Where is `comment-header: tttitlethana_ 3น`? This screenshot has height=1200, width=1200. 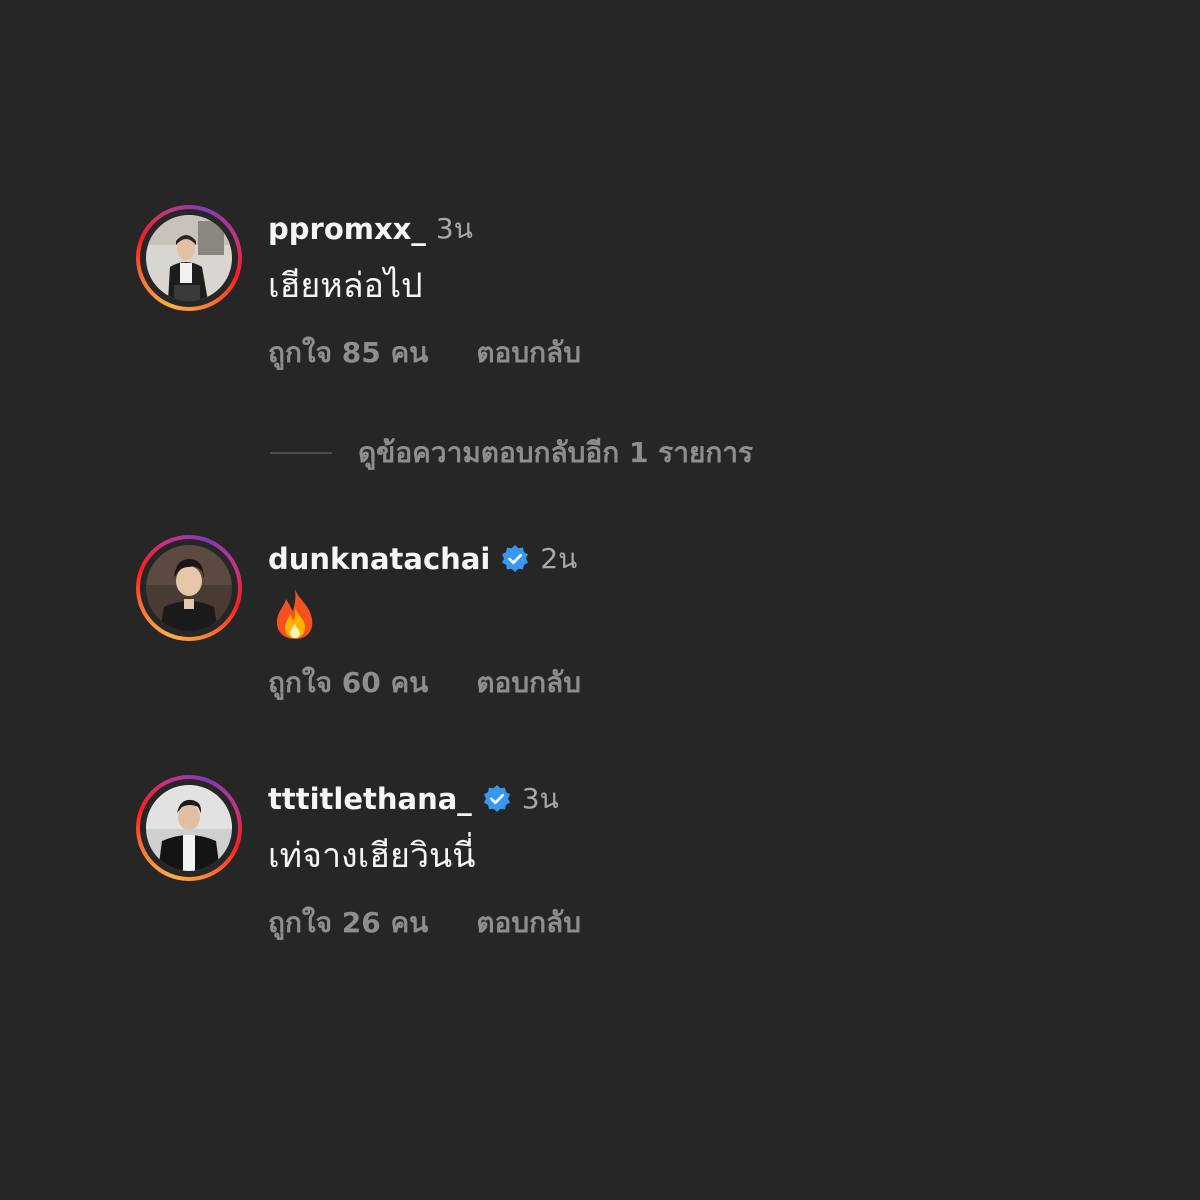
comment-header: tttitlethana_ 3น is located at coordinates (413, 799).